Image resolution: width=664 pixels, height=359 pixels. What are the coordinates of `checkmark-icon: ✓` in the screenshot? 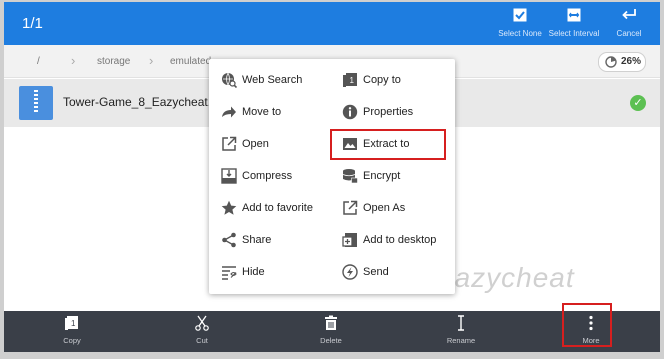 It's located at (638, 103).